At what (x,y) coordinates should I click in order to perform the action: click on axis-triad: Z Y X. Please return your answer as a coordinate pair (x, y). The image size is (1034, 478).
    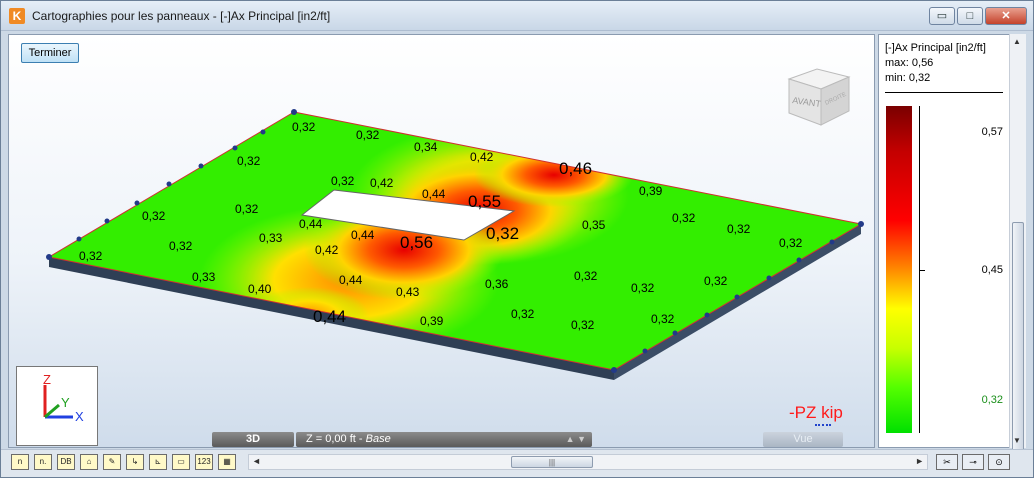
    Looking at the image, I should click on (57, 406).